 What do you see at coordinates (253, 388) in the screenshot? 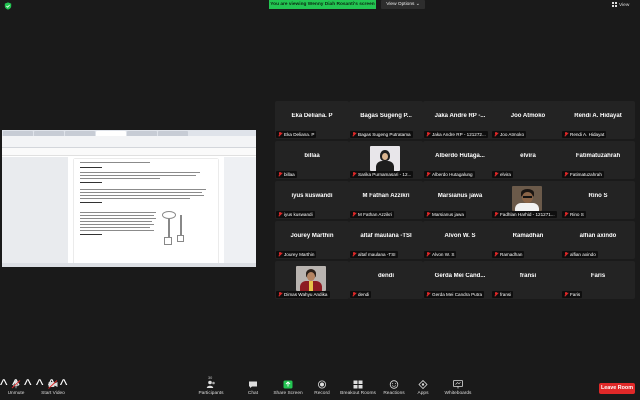
I see `chat-button: Chat` at bounding box center [253, 388].